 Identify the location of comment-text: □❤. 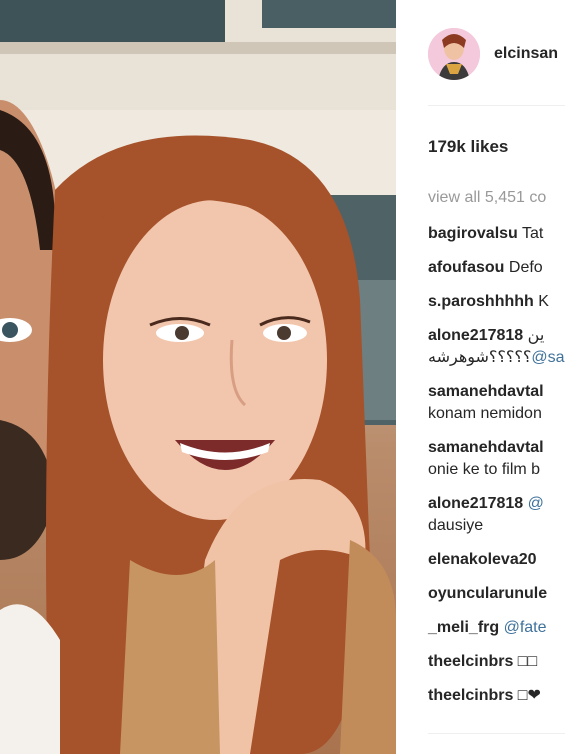
(527, 695).